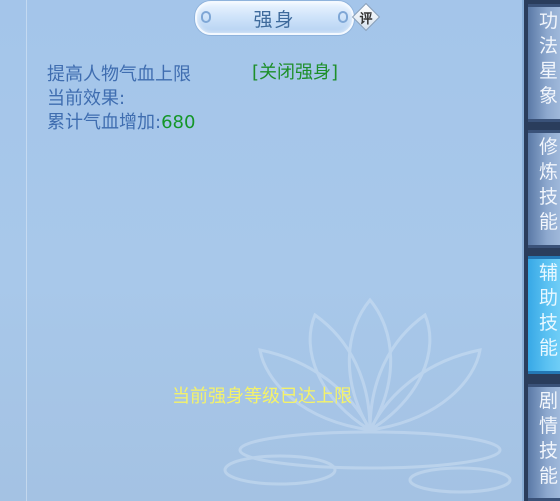  Describe the element at coordinates (549, 147) in the screenshot. I see `tab-char: 修` at that location.